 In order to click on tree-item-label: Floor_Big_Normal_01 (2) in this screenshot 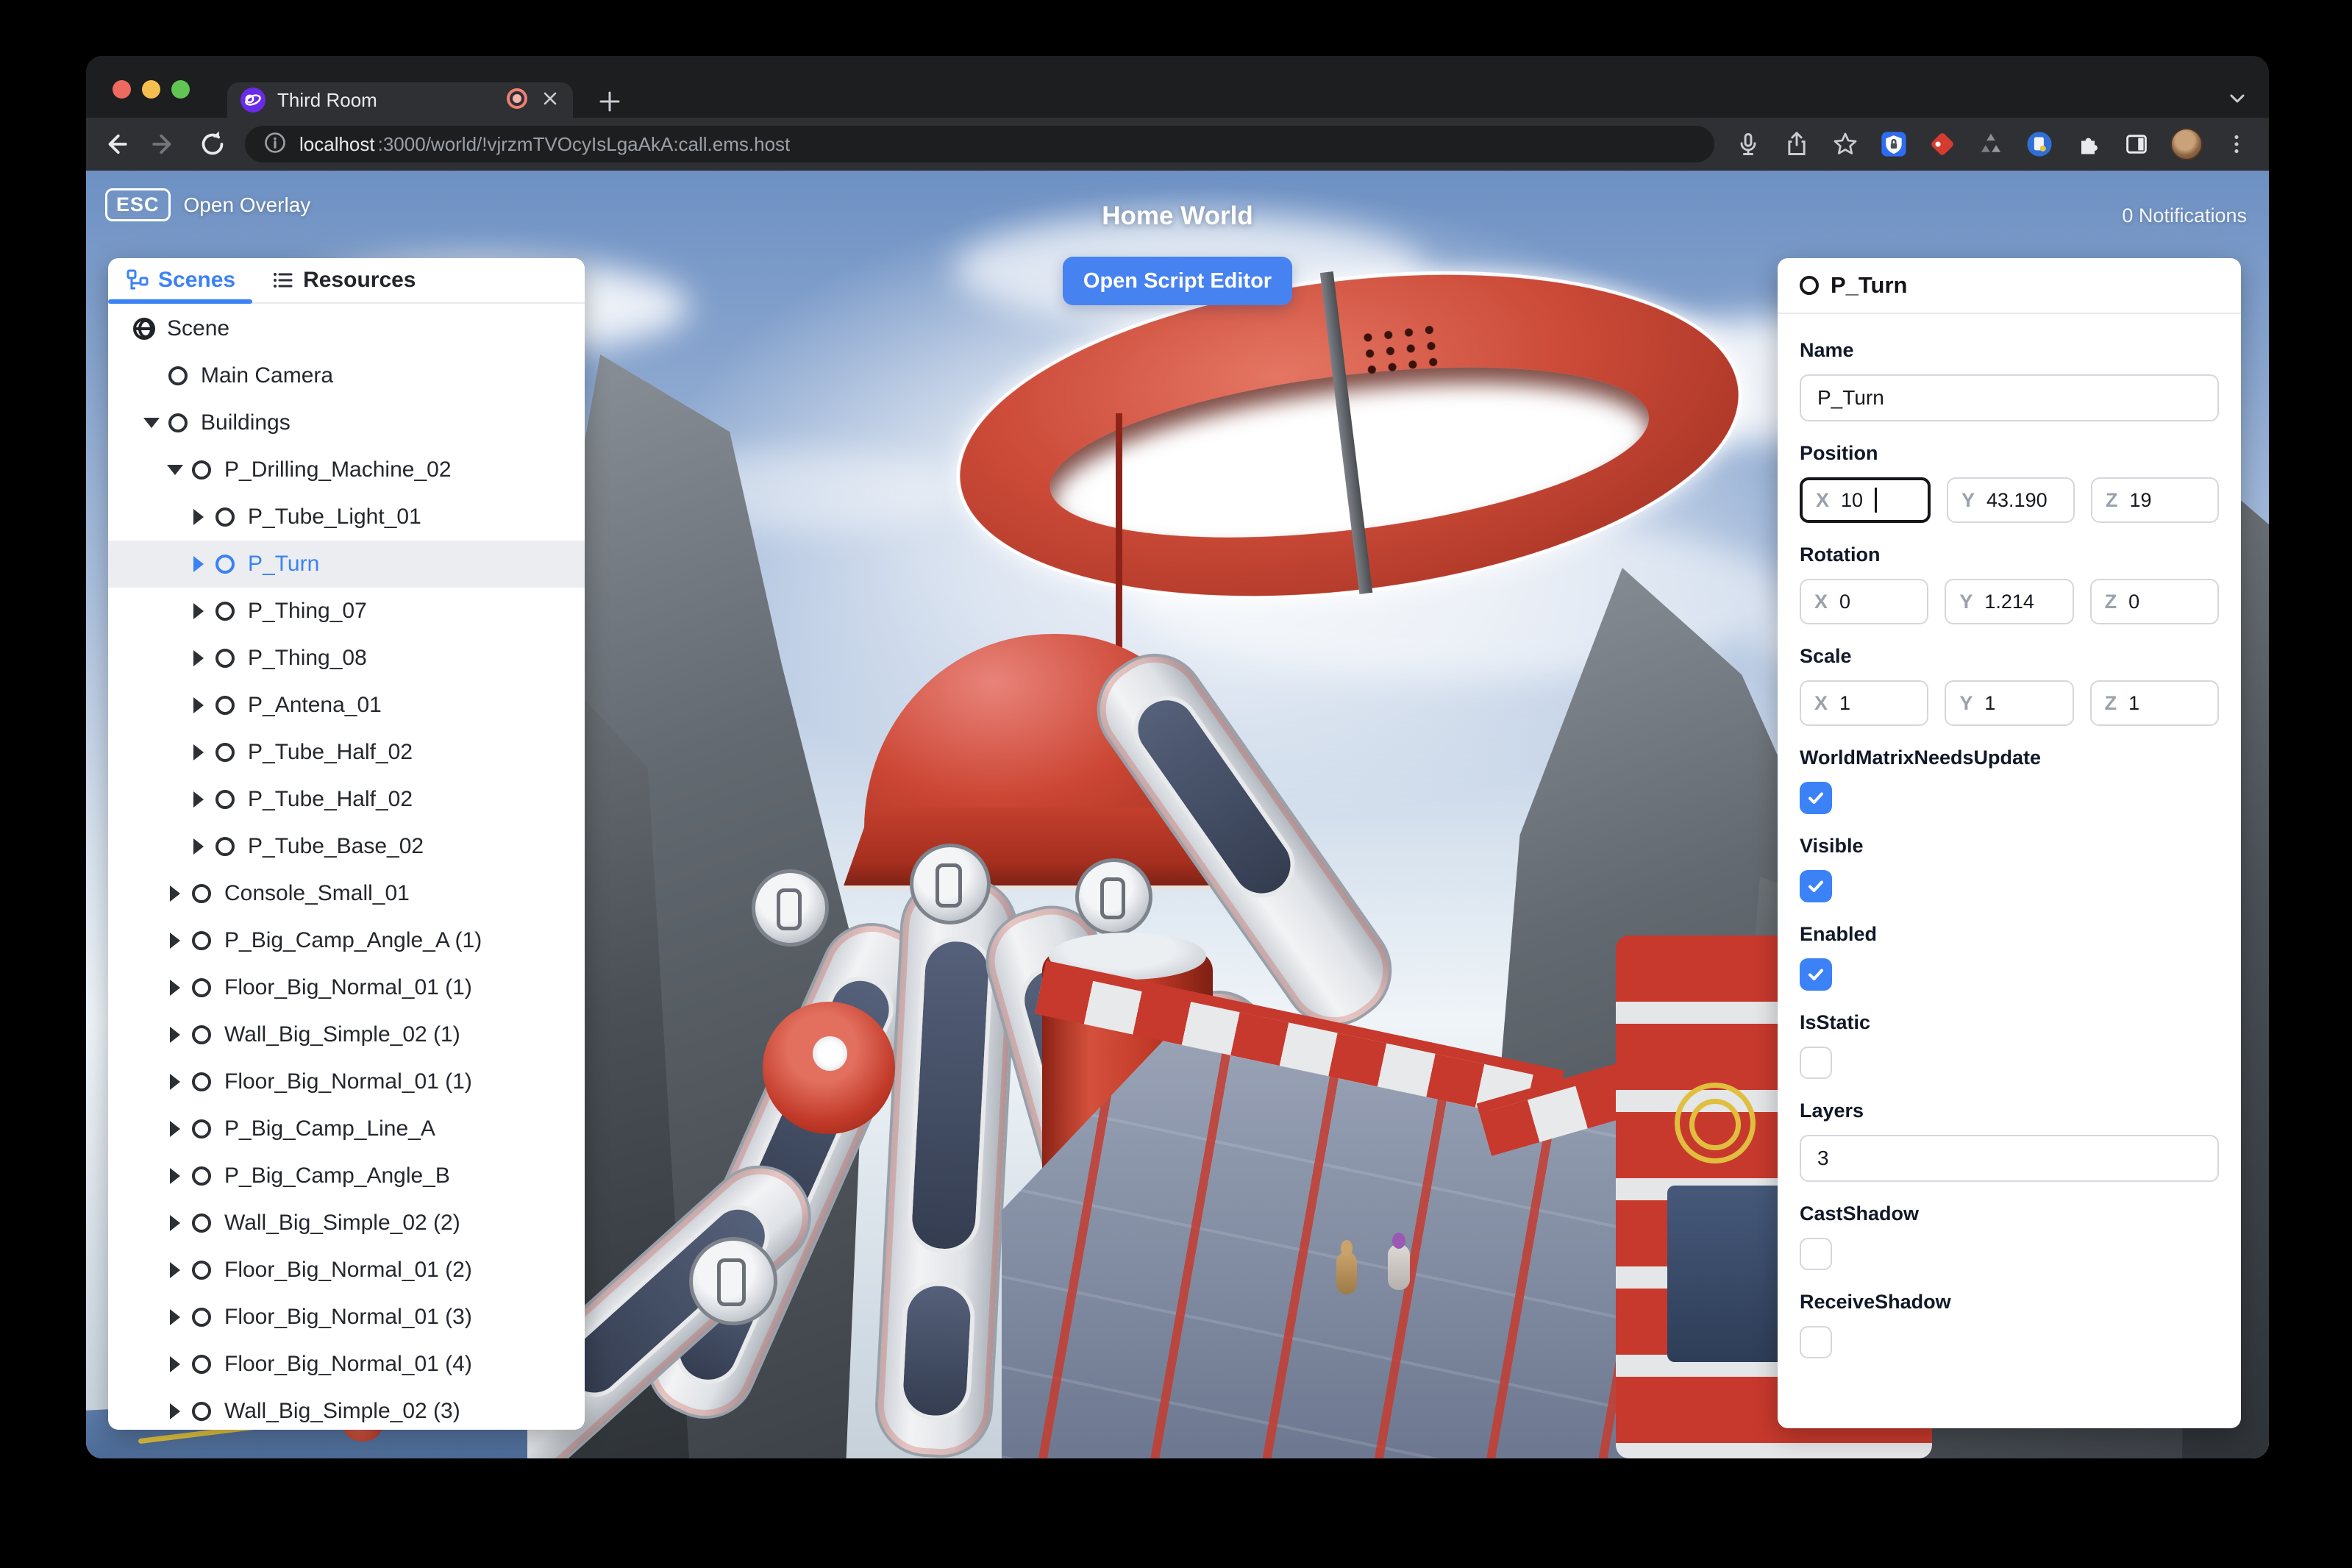, I will do `click(348, 1270)`.